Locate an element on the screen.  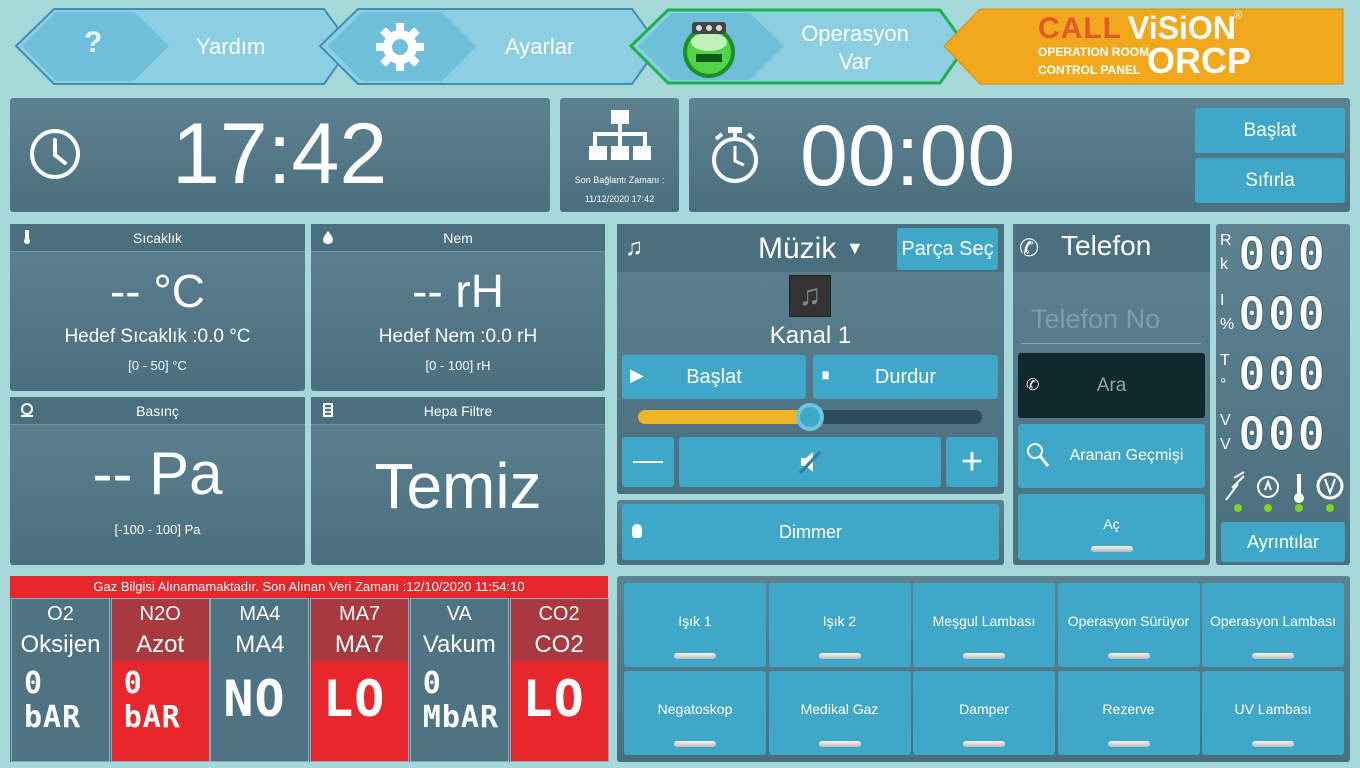
volume-down-button is located at coordinates (648, 462).